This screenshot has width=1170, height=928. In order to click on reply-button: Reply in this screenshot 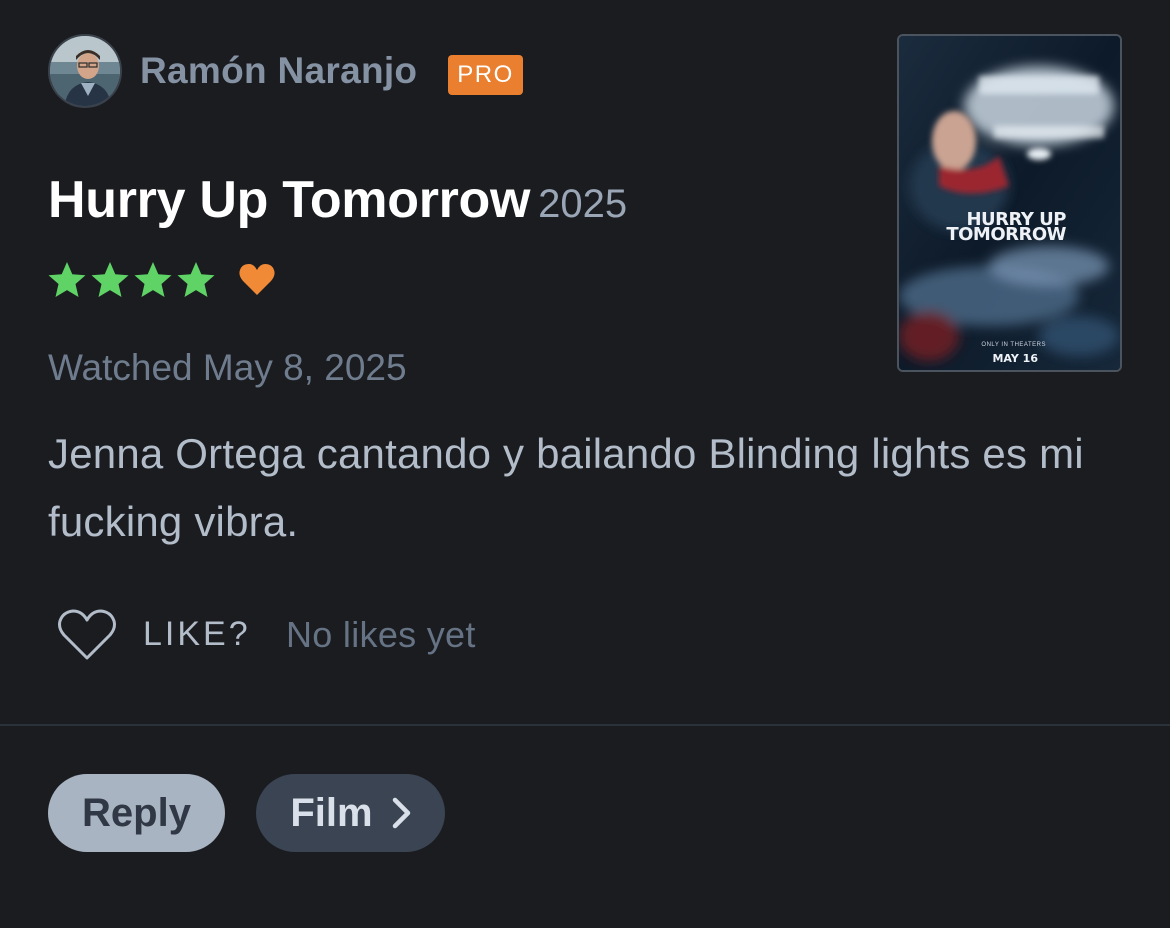, I will do `click(136, 813)`.